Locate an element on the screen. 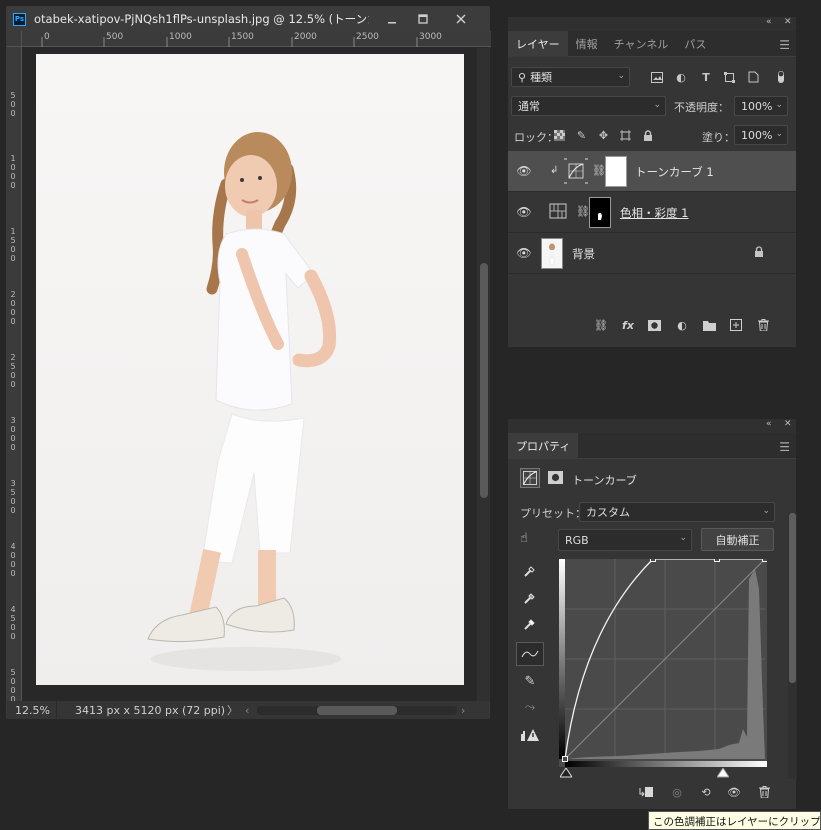 The image size is (821, 830). tab-info: 情報 is located at coordinates (587, 44).